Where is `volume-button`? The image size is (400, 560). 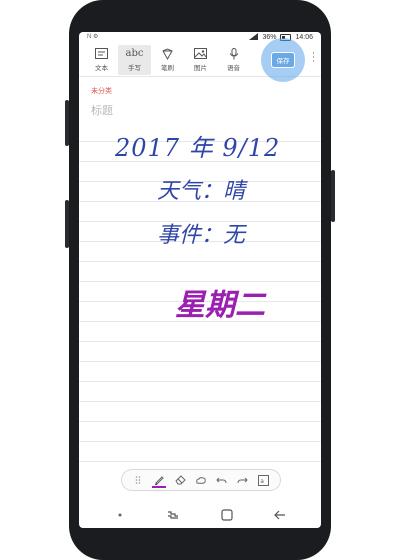
volume-button is located at coordinates (67, 123).